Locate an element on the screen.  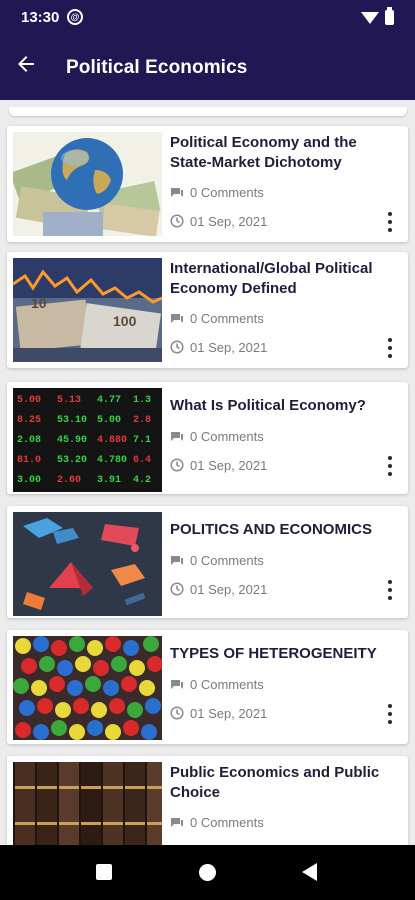
svg-text: 4.880 is located at coordinates (112, 440).